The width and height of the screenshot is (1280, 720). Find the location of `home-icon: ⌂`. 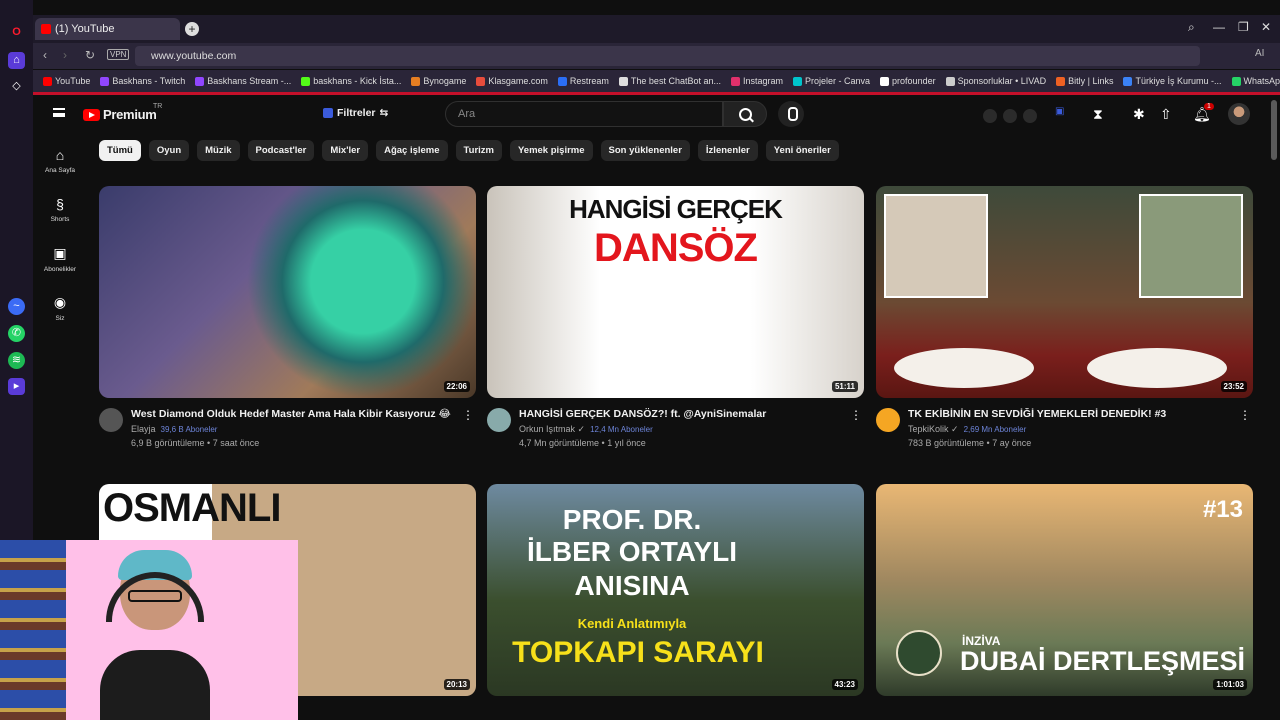

home-icon: ⌂ is located at coordinates (60, 155).